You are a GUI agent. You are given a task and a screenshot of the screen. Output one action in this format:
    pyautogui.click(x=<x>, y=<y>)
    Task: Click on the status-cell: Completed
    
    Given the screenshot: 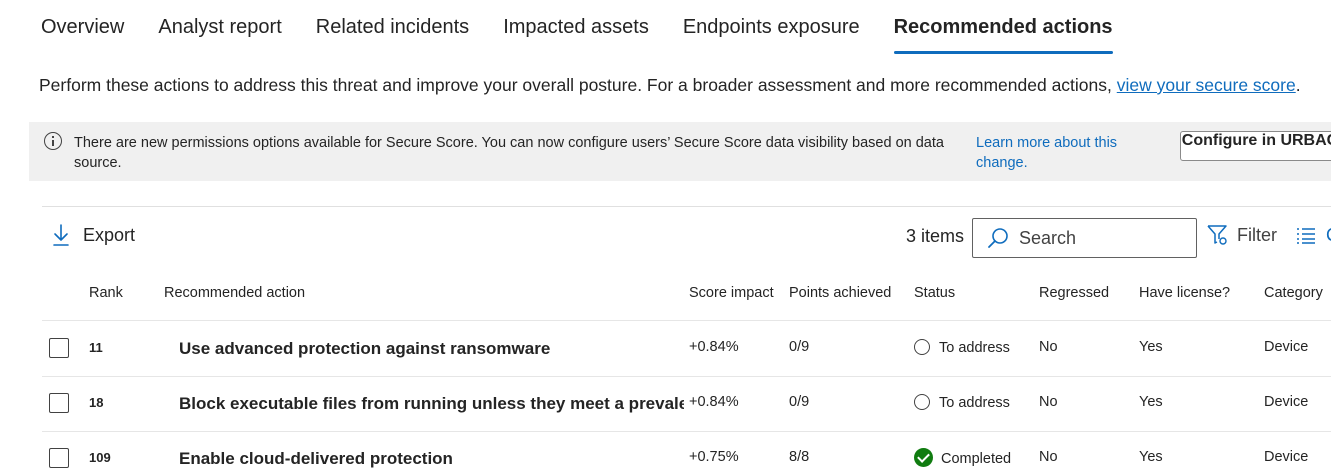 What is the action you would take?
    pyautogui.click(x=962, y=457)
    